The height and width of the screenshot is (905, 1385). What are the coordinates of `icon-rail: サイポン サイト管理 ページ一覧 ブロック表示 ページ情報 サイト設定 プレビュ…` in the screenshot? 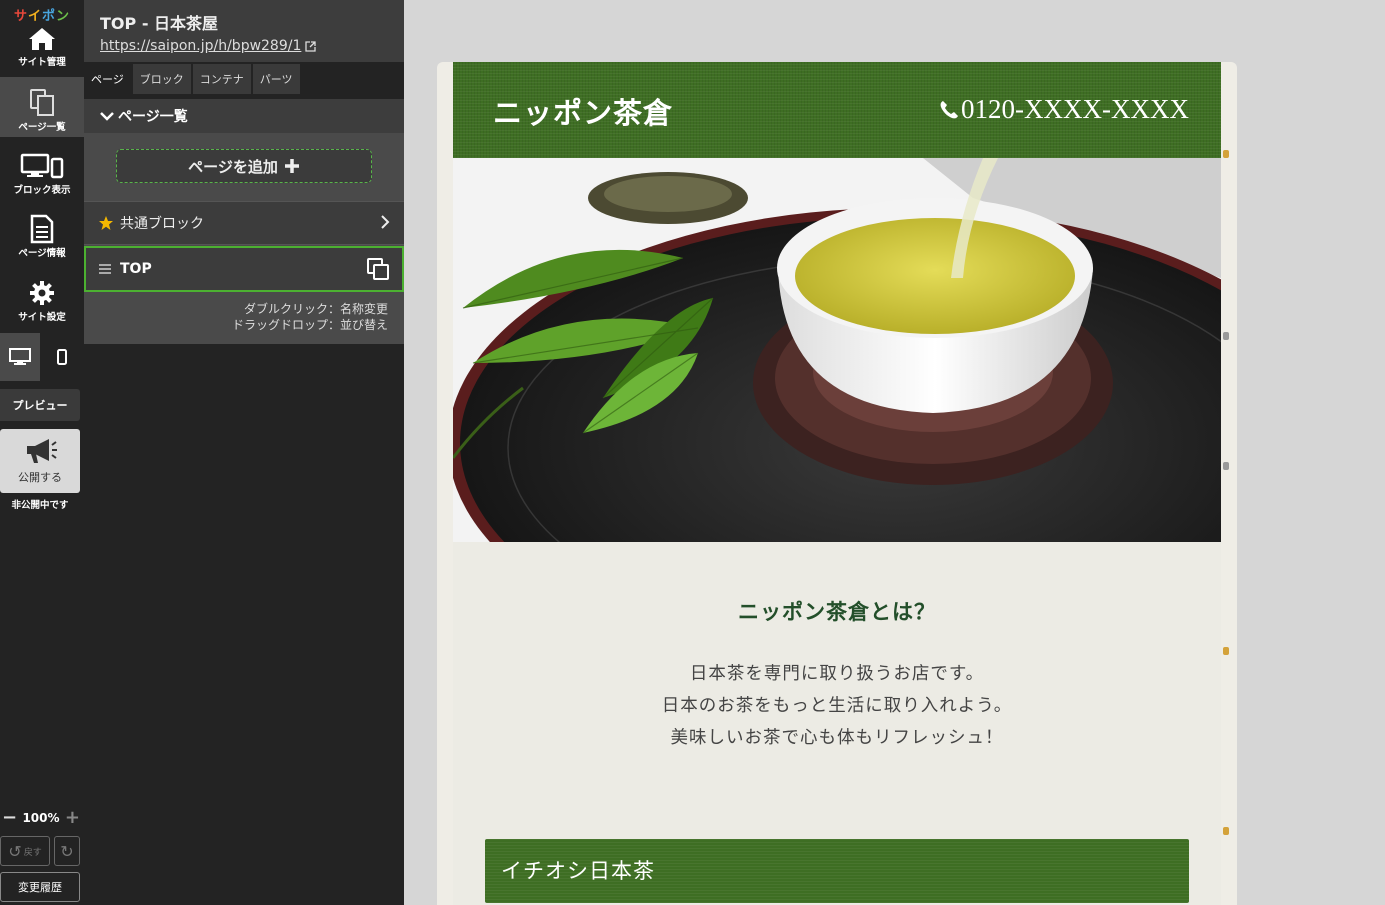 It's located at (42, 452).